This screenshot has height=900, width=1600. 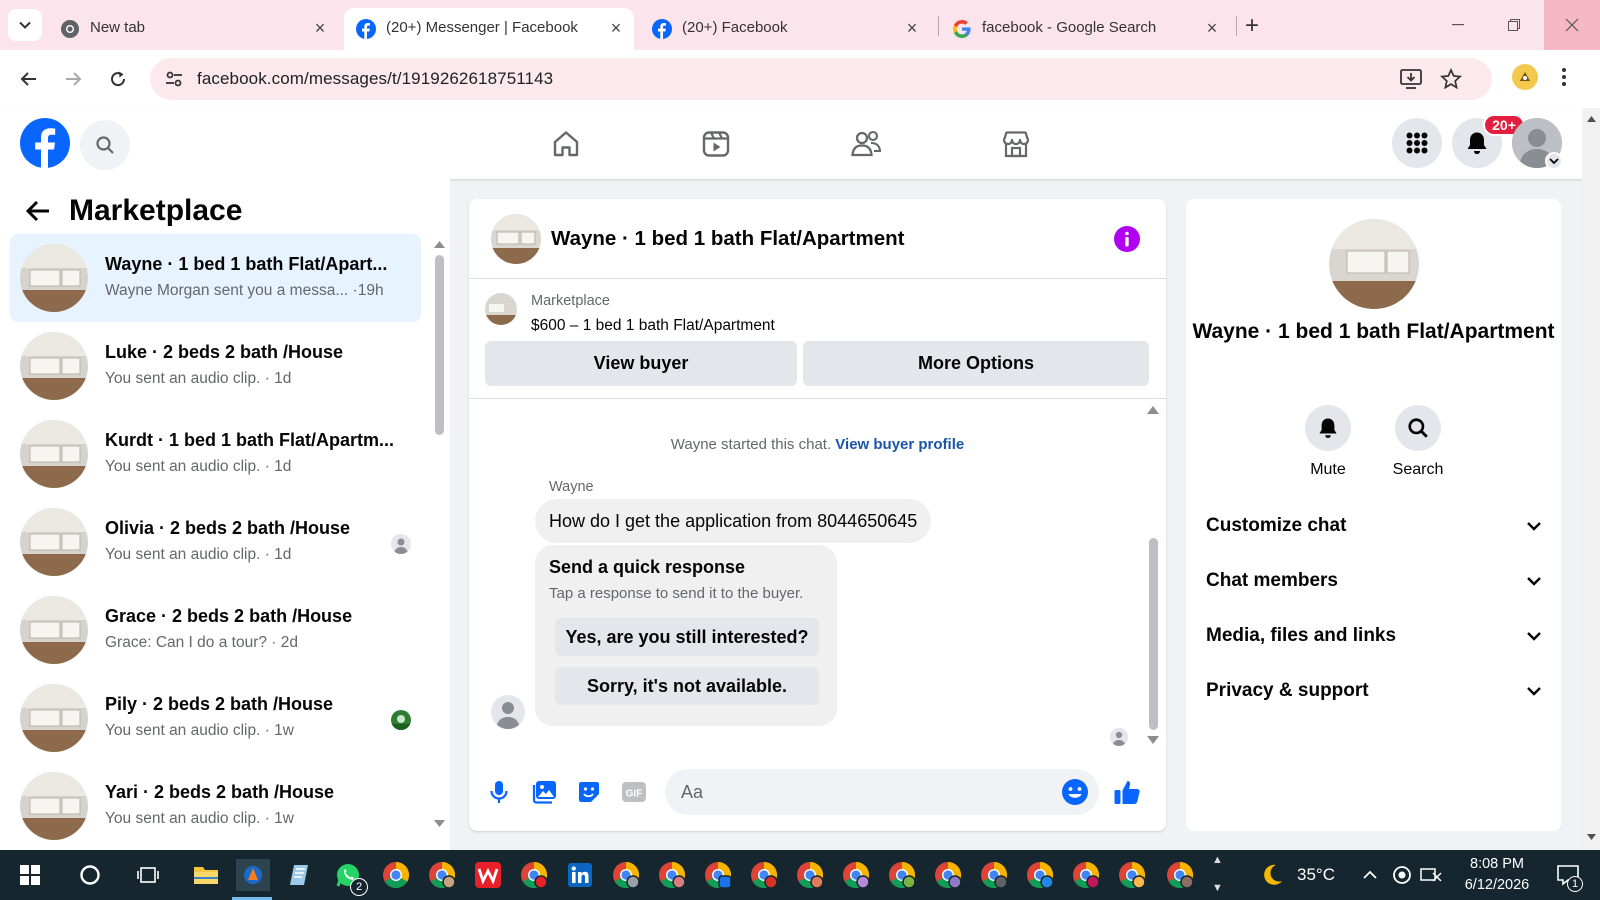 What do you see at coordinates (634, 792) in the screenshot?
I see `gif-button: GIF` at bounding box center [634, 792].